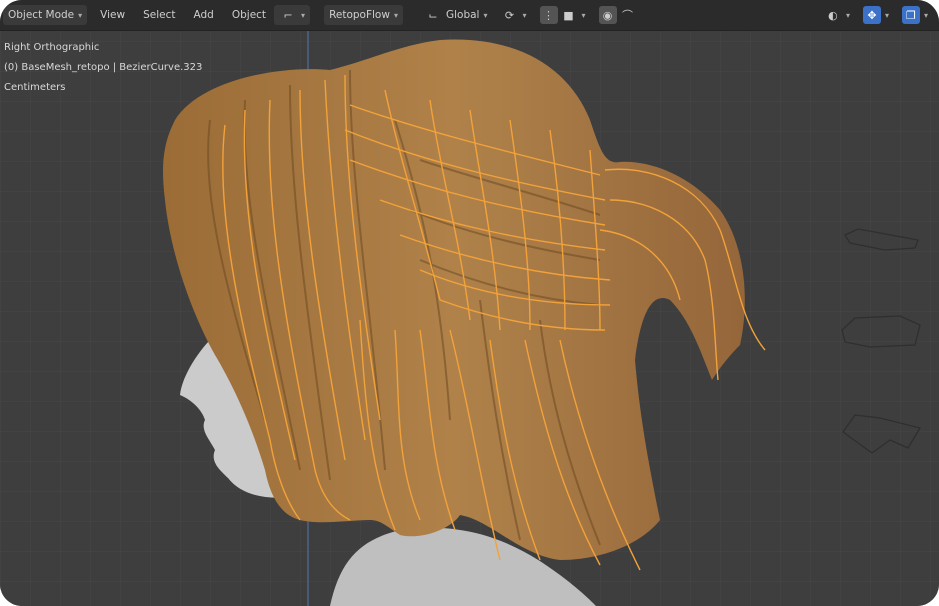 This screenshot has height=606, width=939. I want to click on proportional-group: ◉ ⌒, so click(618, 15).